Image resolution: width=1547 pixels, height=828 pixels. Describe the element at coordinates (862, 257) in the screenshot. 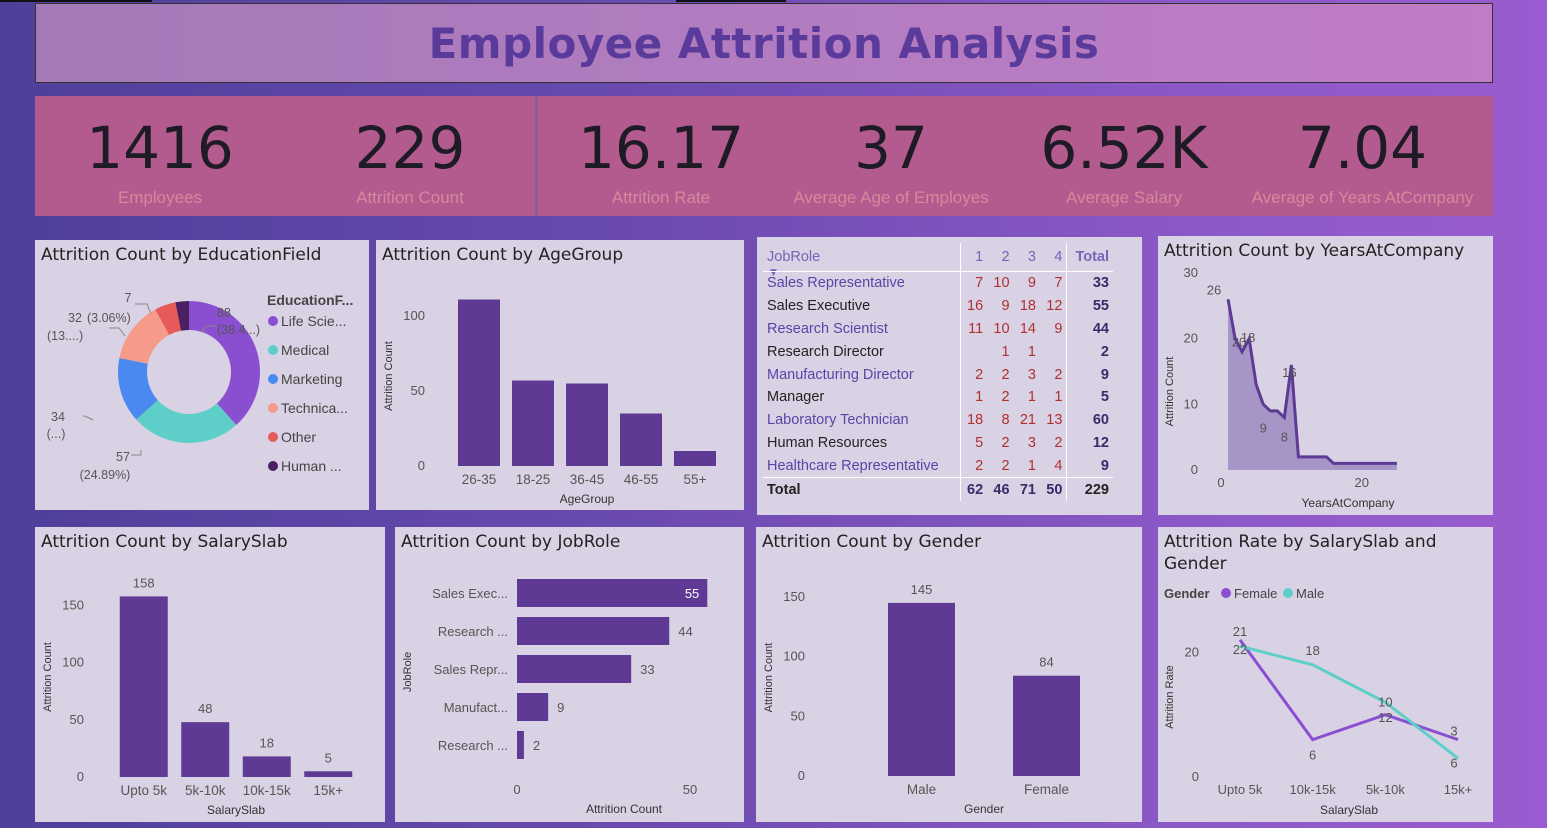

I see `header-jobrole: JobRole` at that location.